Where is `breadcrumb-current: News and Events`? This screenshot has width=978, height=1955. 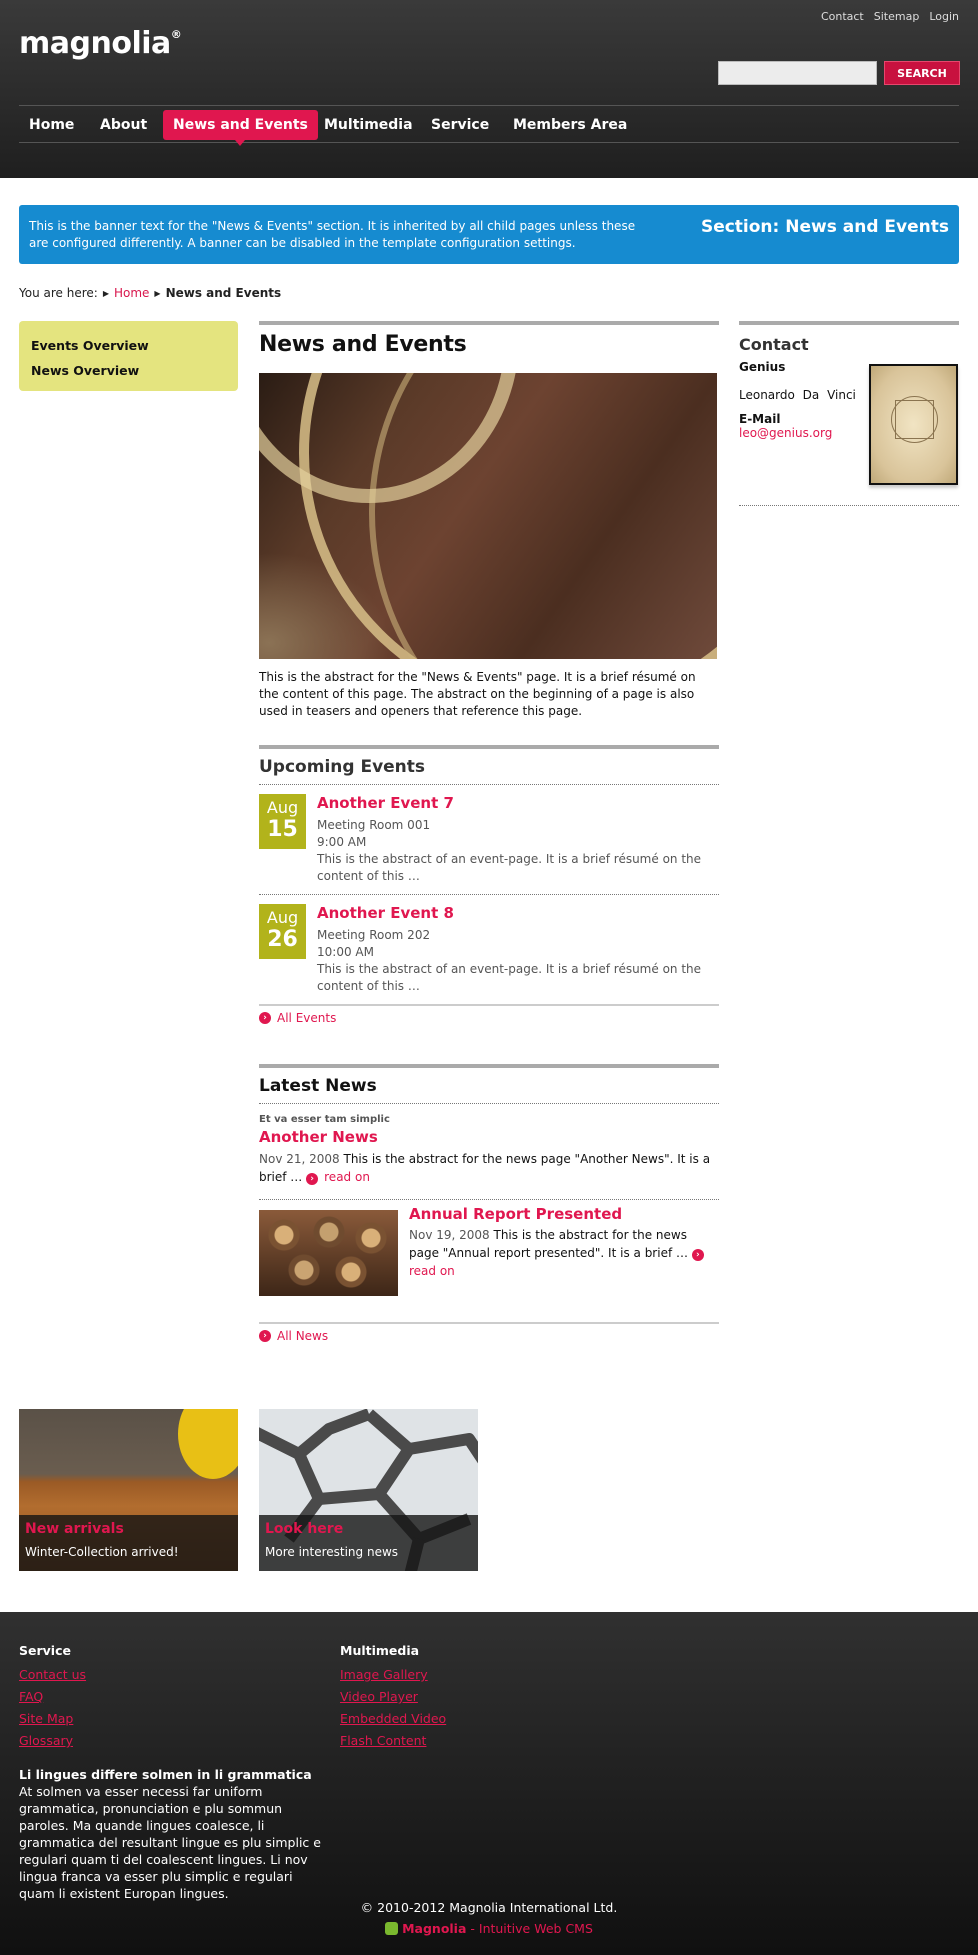
breadcrumb-current: News and Events is located at coordinates (223, 293).